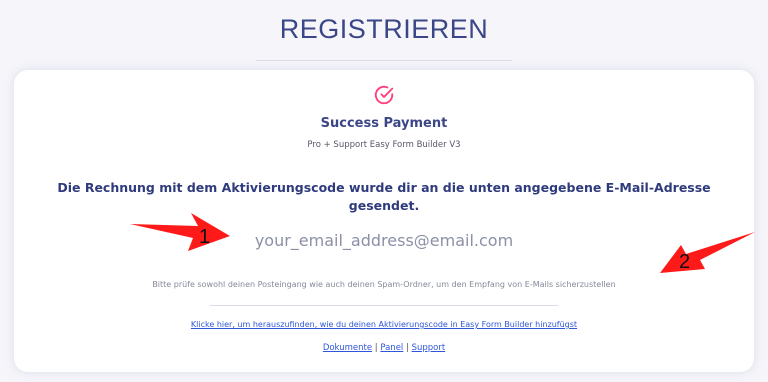  I want to click on title-divider, so click(384, 60).